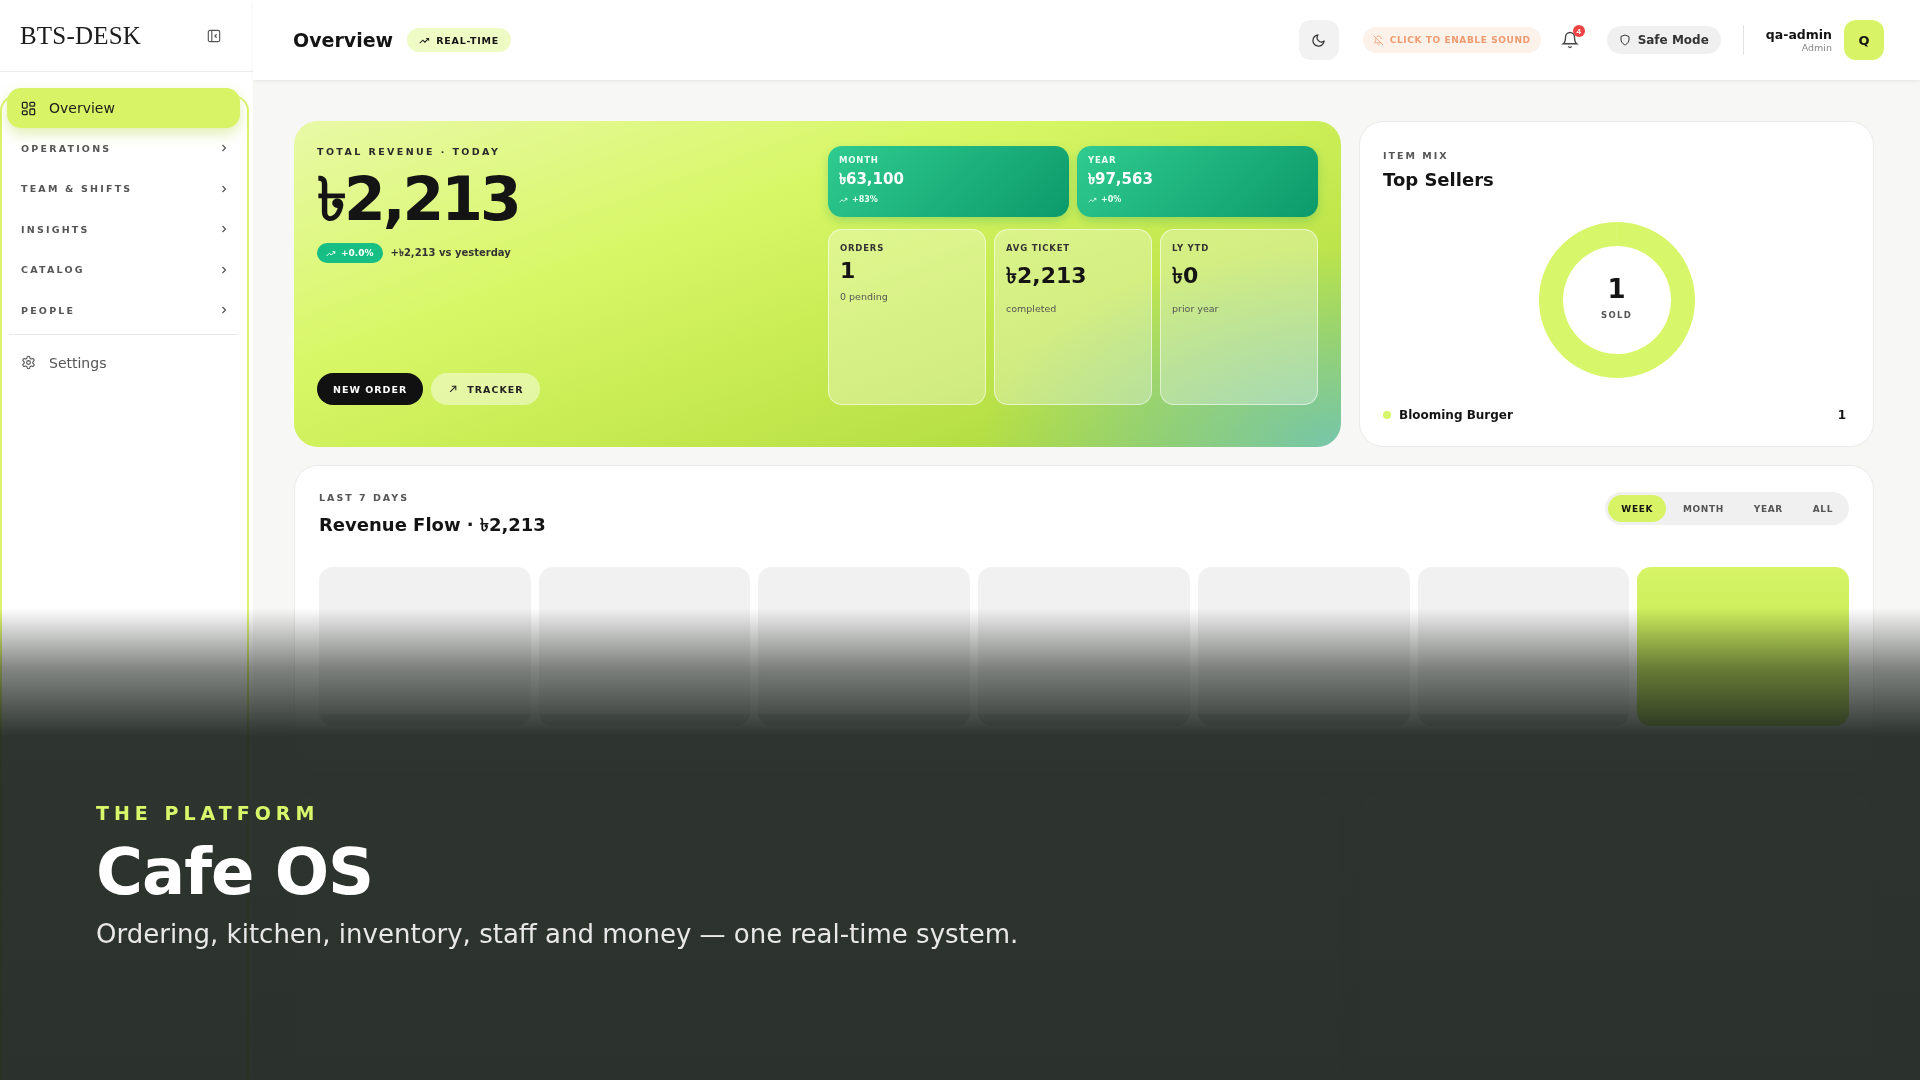 Image resolution: width=1920 pixels, height=1080 pixels. Describe the element at coordinates (350, 253) in the screenshot. I see `change-pill: +0.0%` at that location.